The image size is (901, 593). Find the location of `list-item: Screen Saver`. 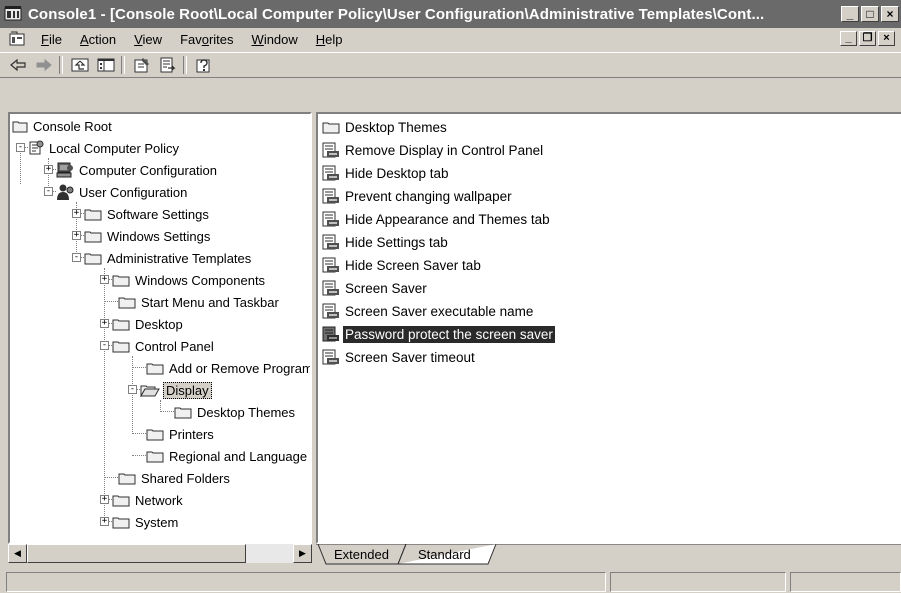

list-item: Screen Saver is located at coordinates (375, 288).